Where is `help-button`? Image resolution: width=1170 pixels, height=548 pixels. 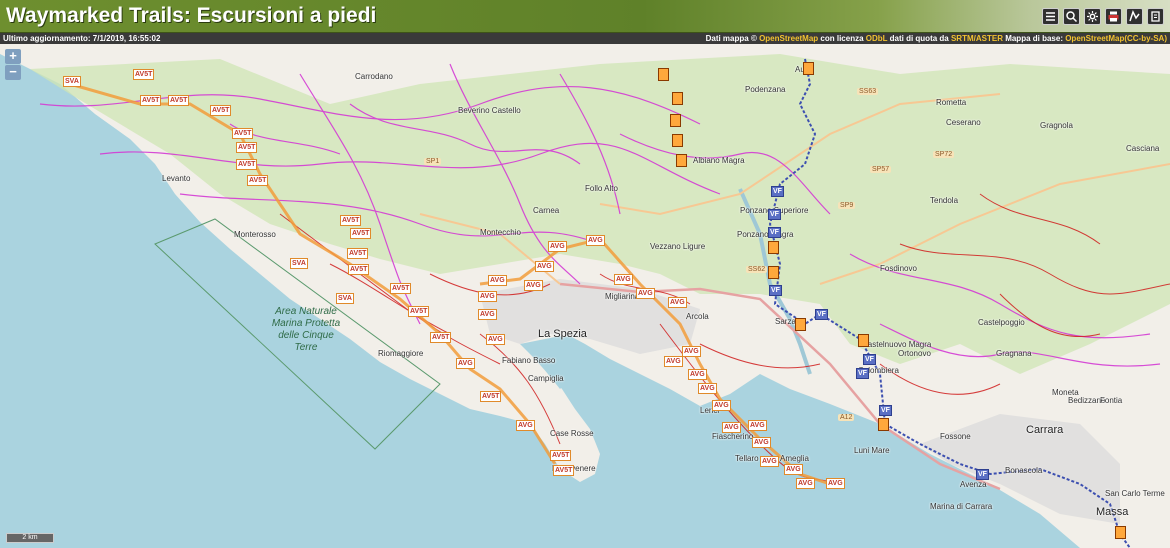 help-button is located at coordinates (1155, 16).